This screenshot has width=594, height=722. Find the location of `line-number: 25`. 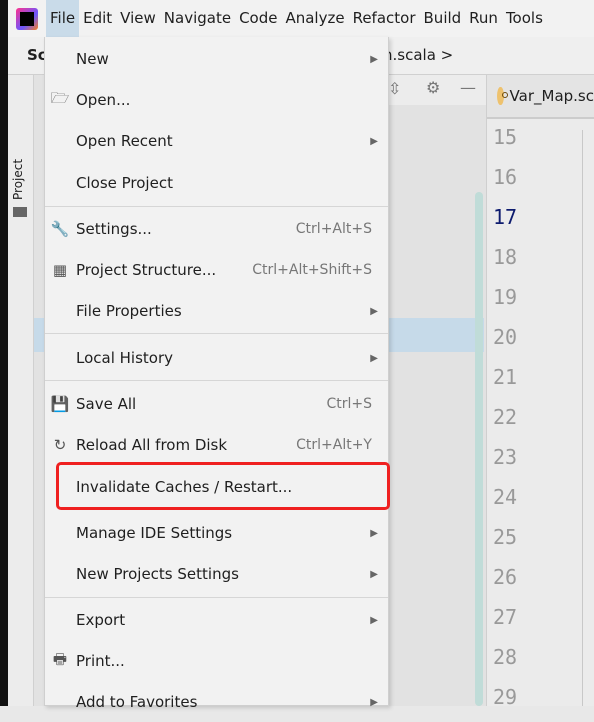

line-number: 25 is located at coordinates (505, 537).